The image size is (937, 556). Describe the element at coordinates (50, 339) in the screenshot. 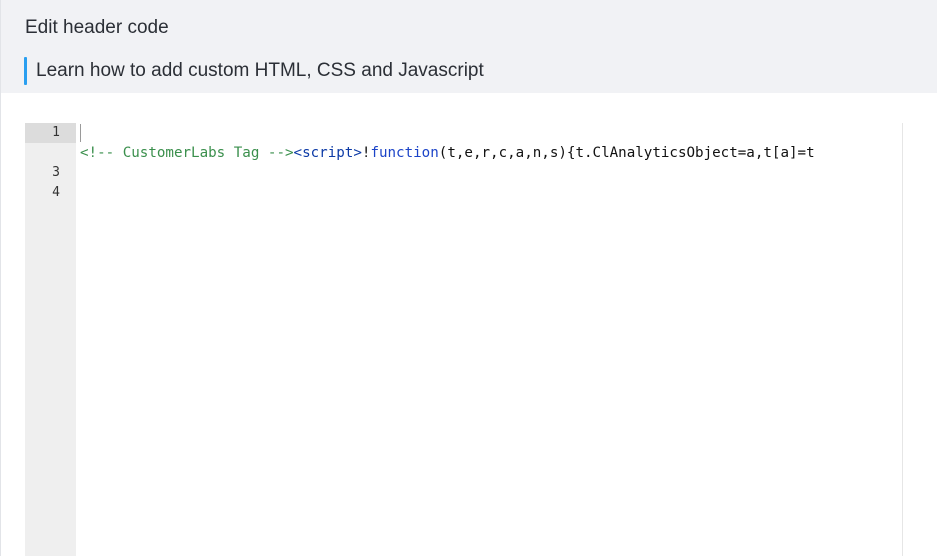

I see `line-number-gutter: 1 3 4` at that location.